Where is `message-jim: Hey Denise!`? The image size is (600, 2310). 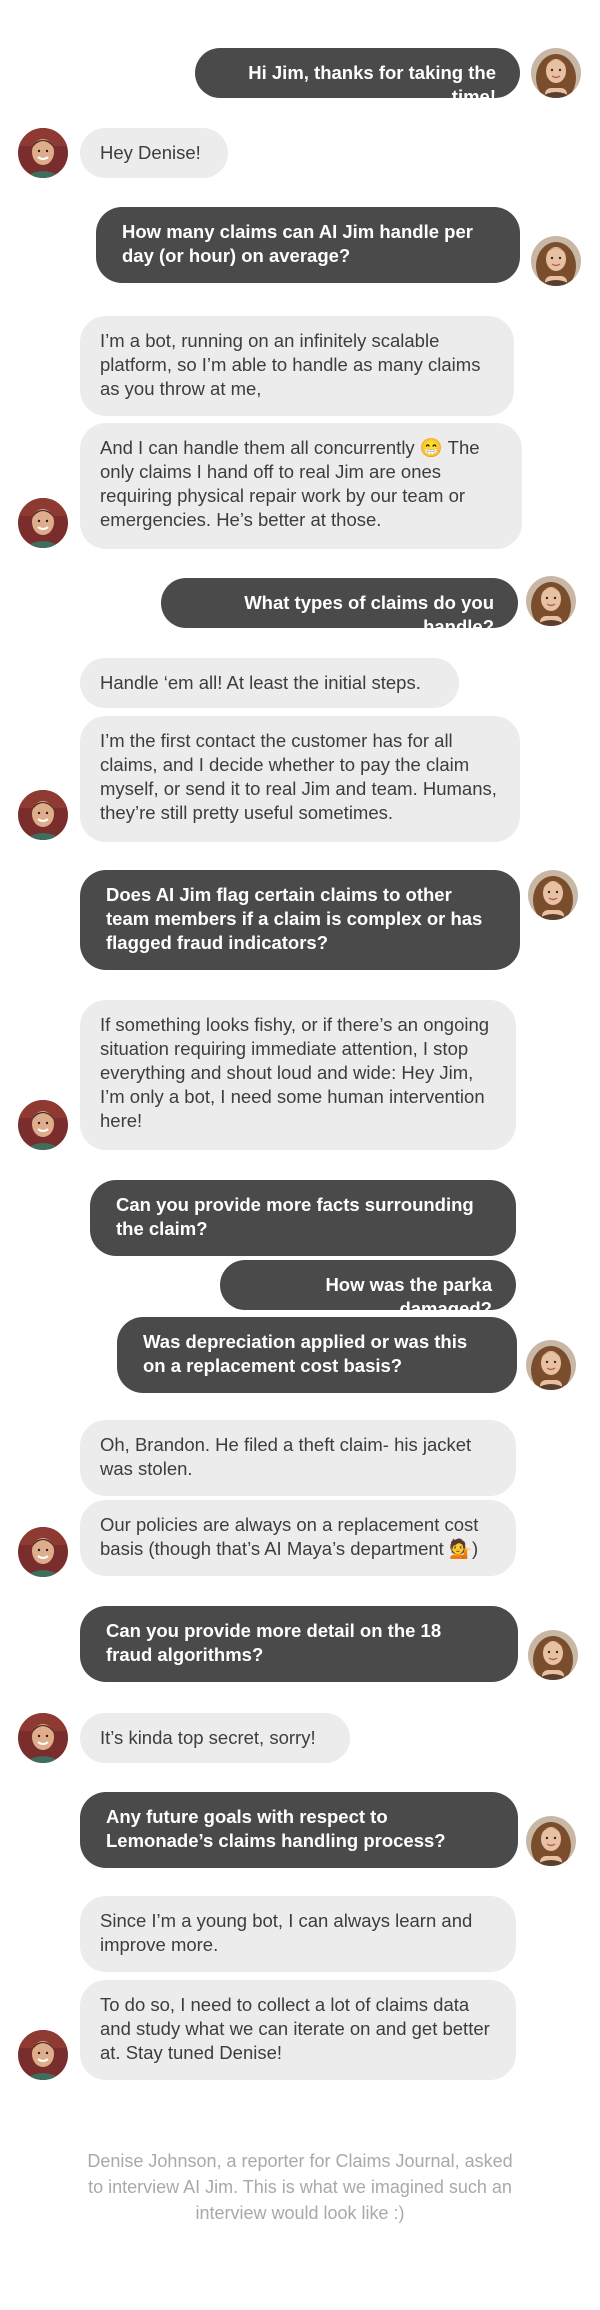 message-jim: Hey Denise! is located at coordinates (154, 153).